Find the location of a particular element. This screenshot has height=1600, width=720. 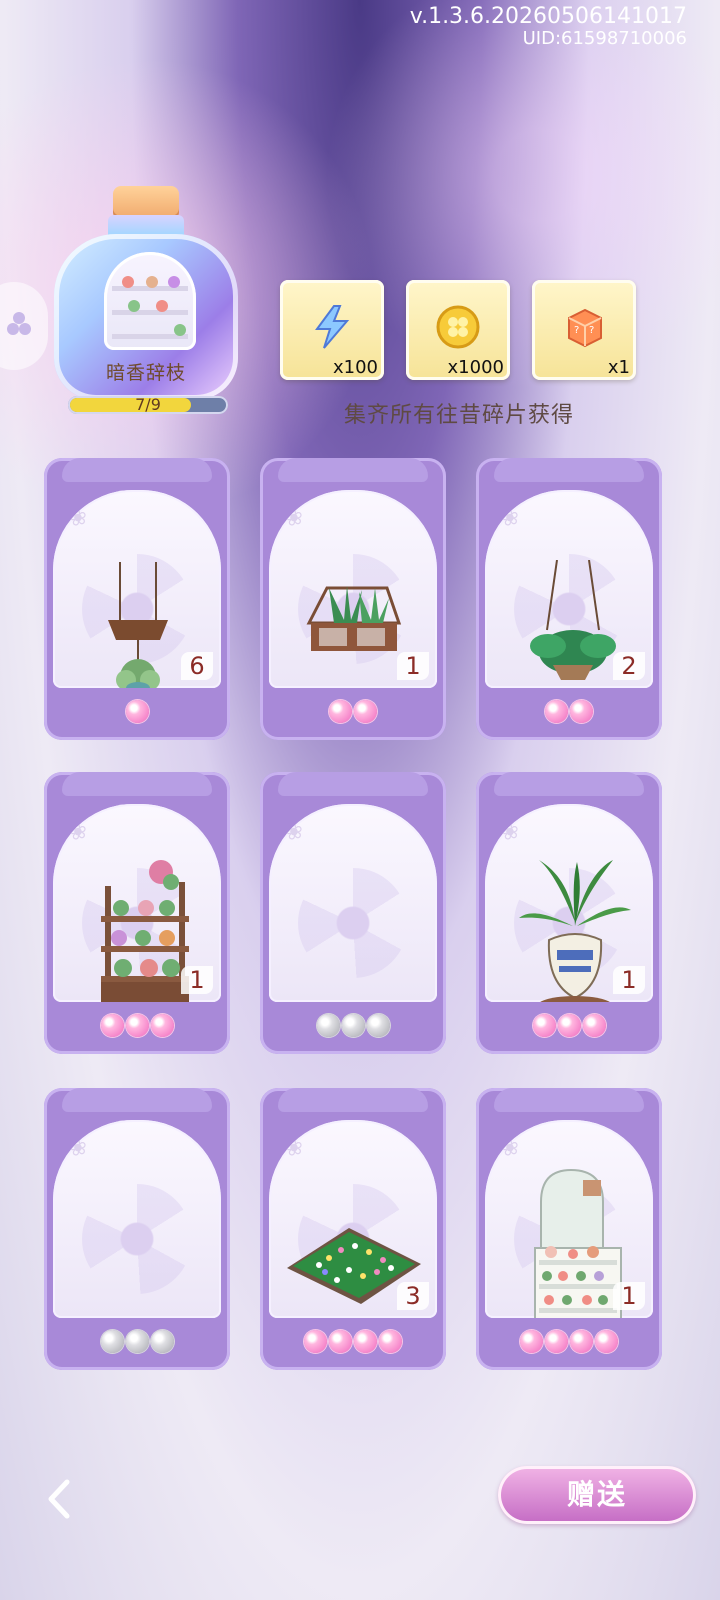

reward-coin: x1000 is located at coordinates (458, 330).